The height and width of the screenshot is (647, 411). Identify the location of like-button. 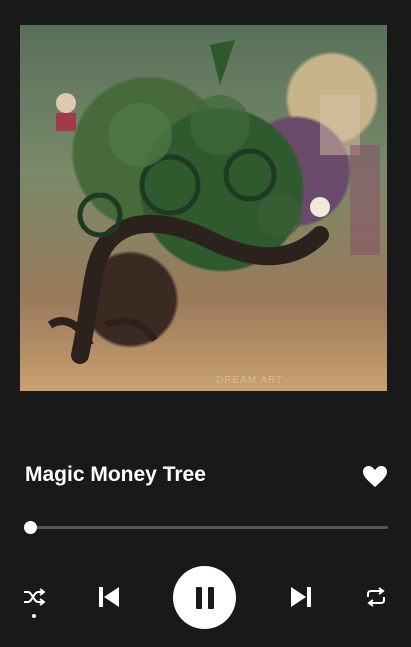
(375, 477).